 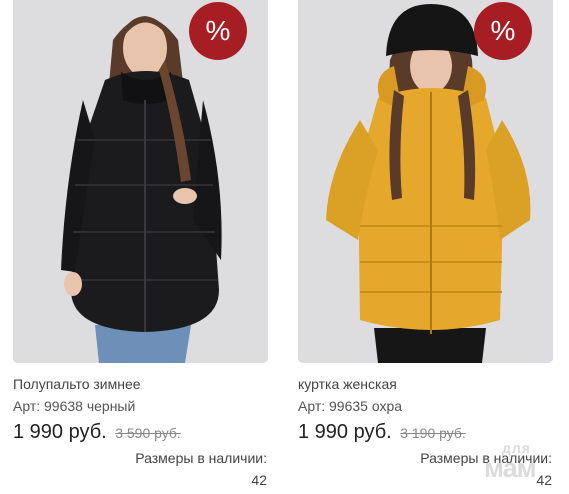 What do you see at coordinates (77, 384) in the screenshot?
I see `product-title: Полупальто зимнее` at bounding box center [77, 384].